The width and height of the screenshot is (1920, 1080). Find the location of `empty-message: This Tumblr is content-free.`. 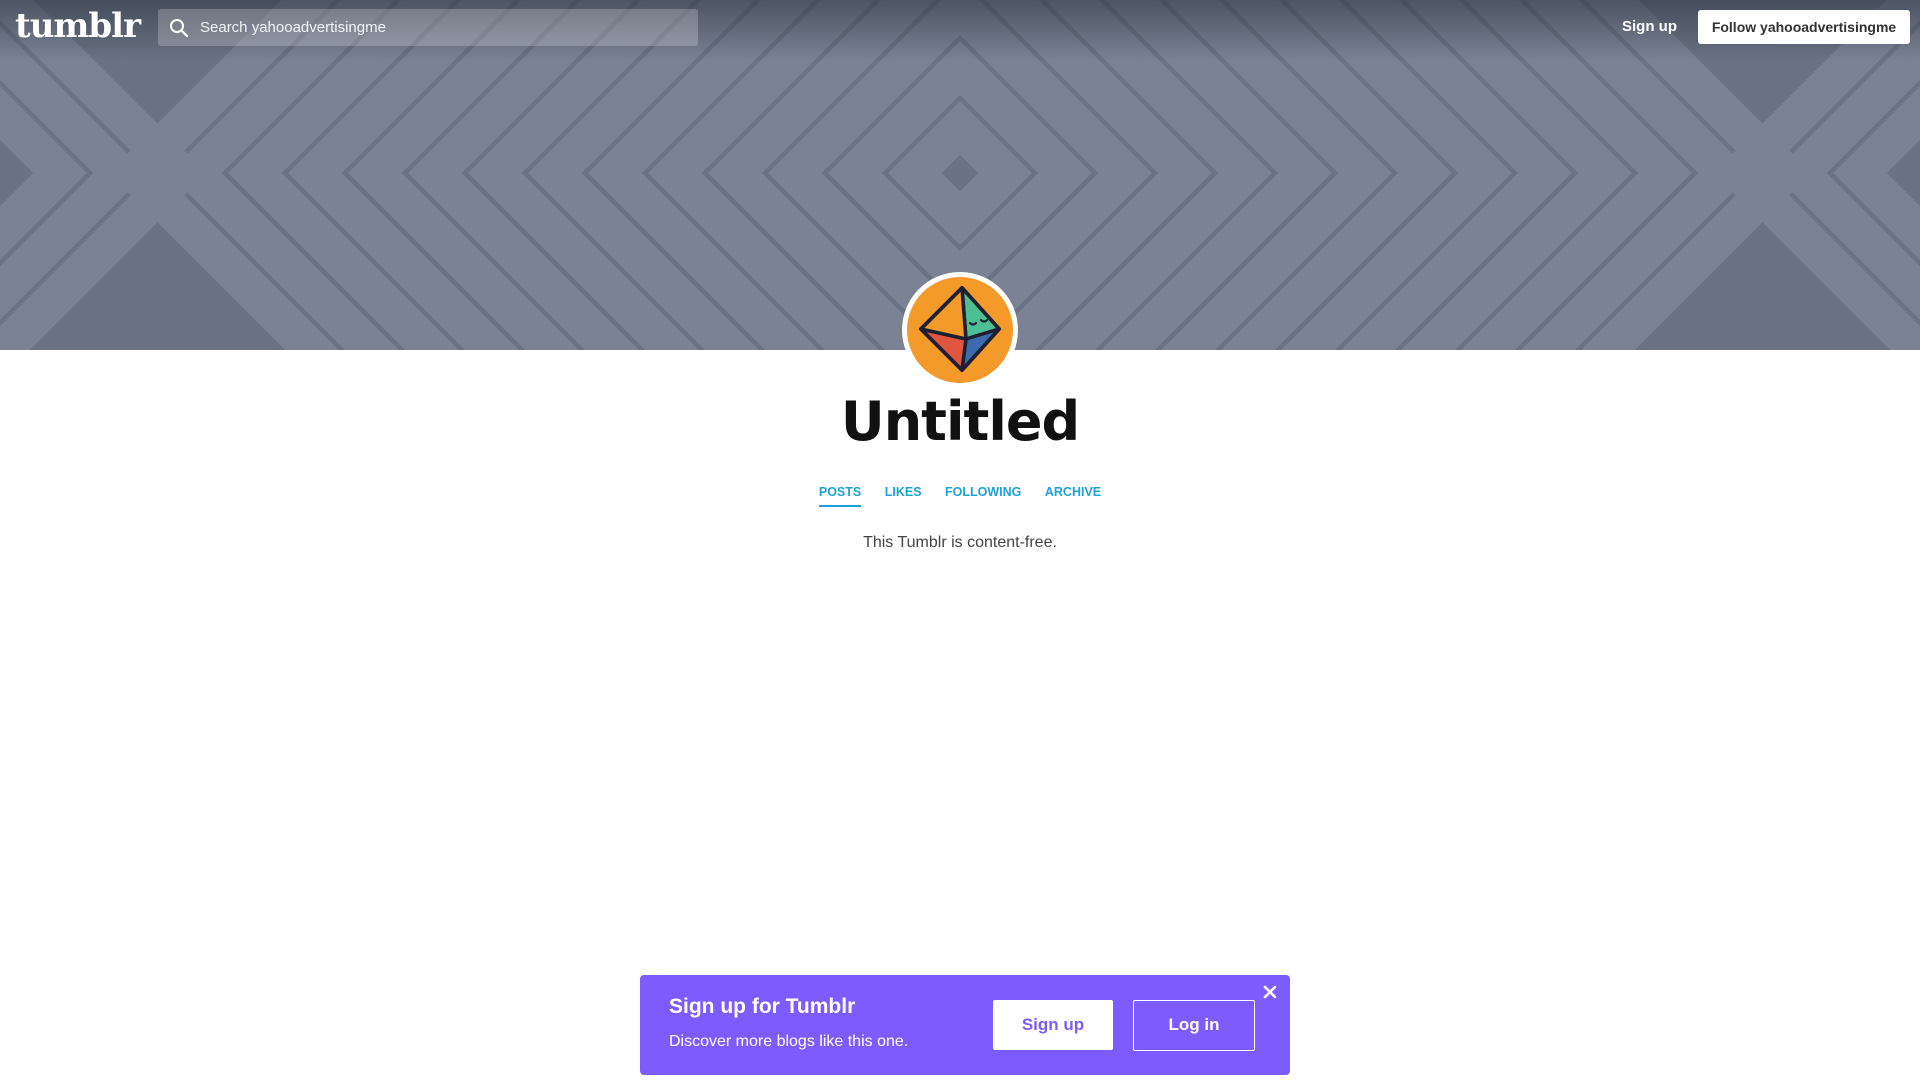

empty-message: This Tumblr is content-free. is located at coordinates (960, 542).